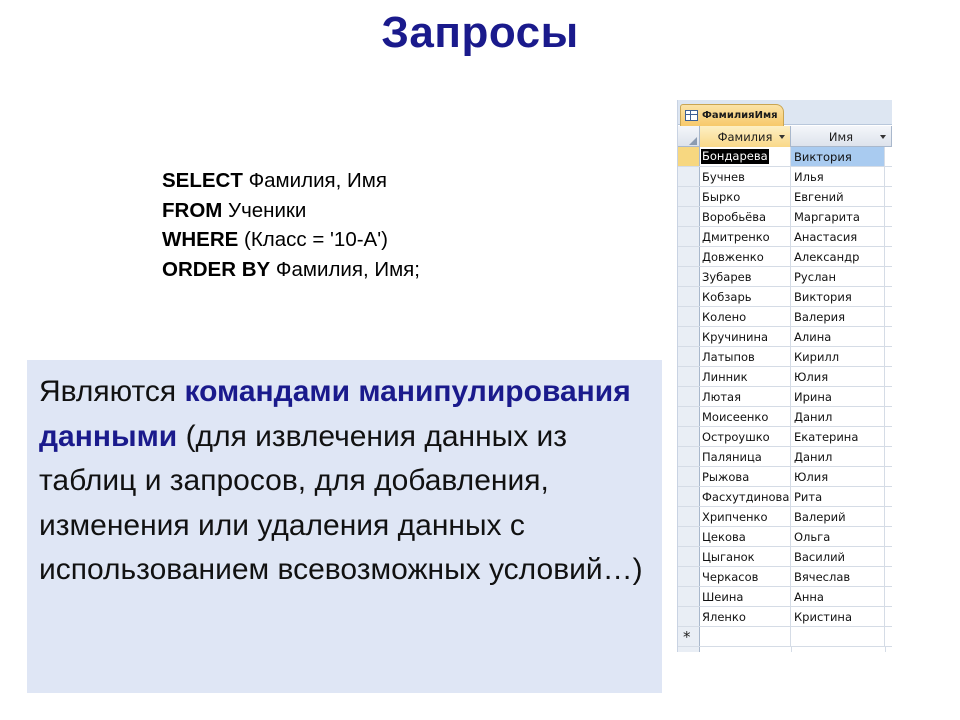 The image size is (960, 720). What do you see at coordinates (838, 256) in the screenshot?
I see `cell-imya: Александр` at bounding box center [838, 256].